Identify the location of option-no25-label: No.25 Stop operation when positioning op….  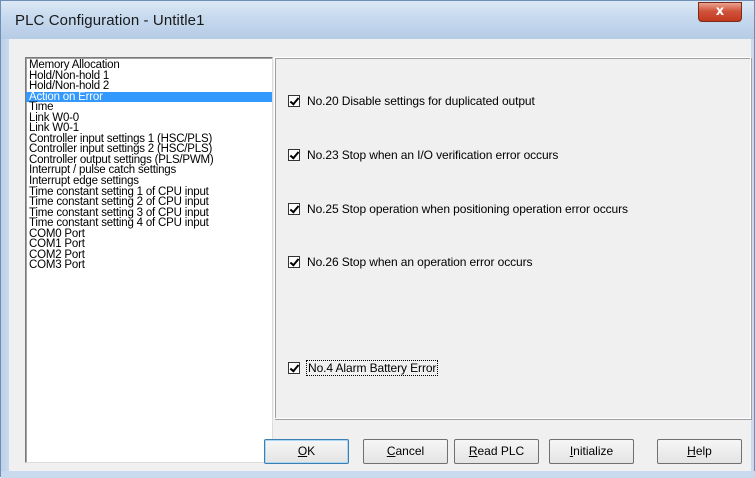
(467, 209).